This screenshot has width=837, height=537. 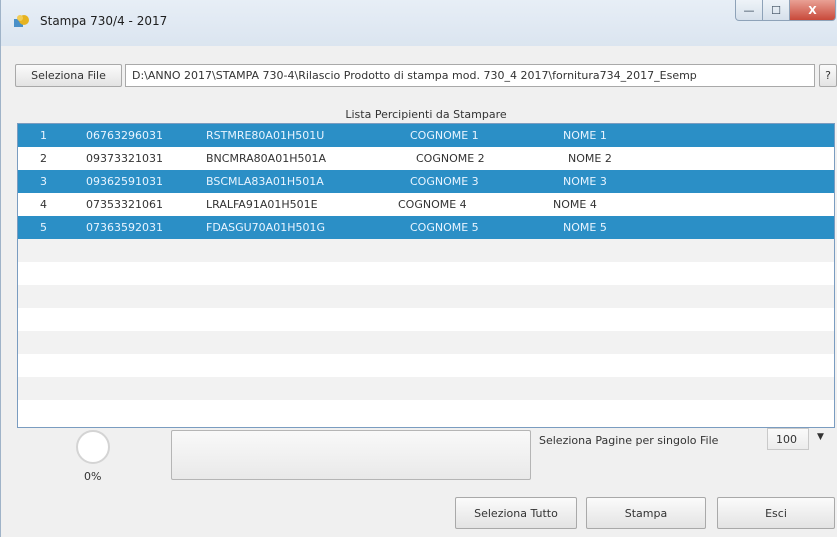 What do you see at coordinates (590, 158) in the screenshot?
I see `row-name: NOME 2` at bounding box center [590, 158].